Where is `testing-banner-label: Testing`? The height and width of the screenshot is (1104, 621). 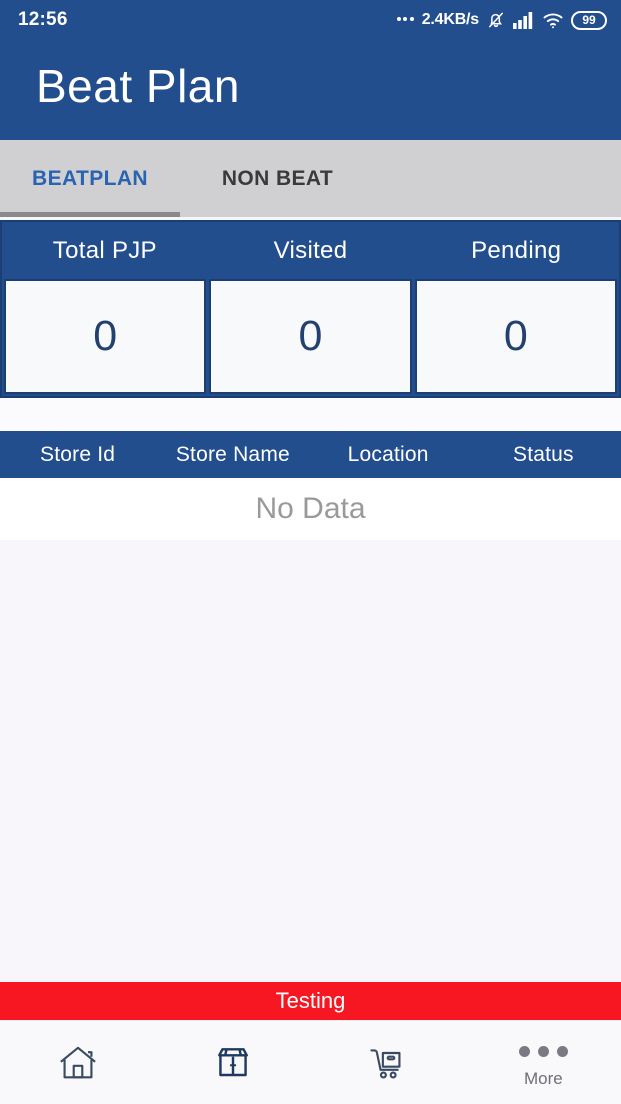
testing-banner-label: Testing is located at coordinates (310, 1000).